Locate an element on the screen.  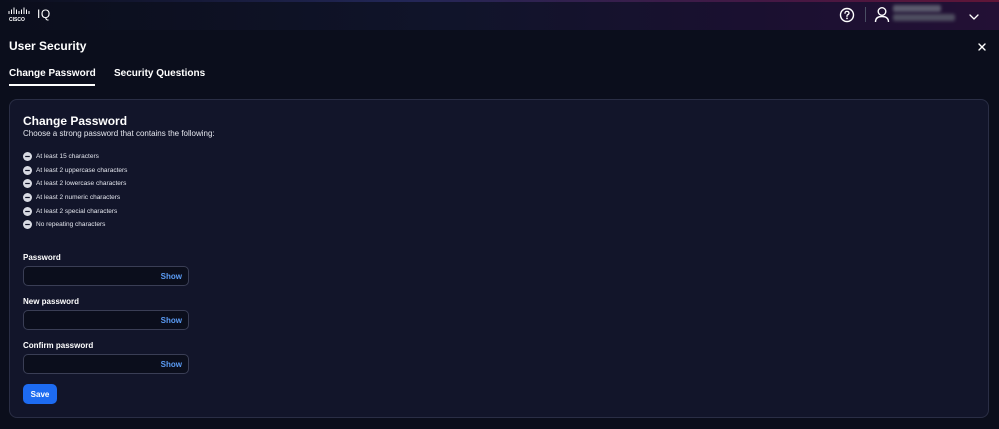
new-password-label: New password is located at coordinates (51, 301).